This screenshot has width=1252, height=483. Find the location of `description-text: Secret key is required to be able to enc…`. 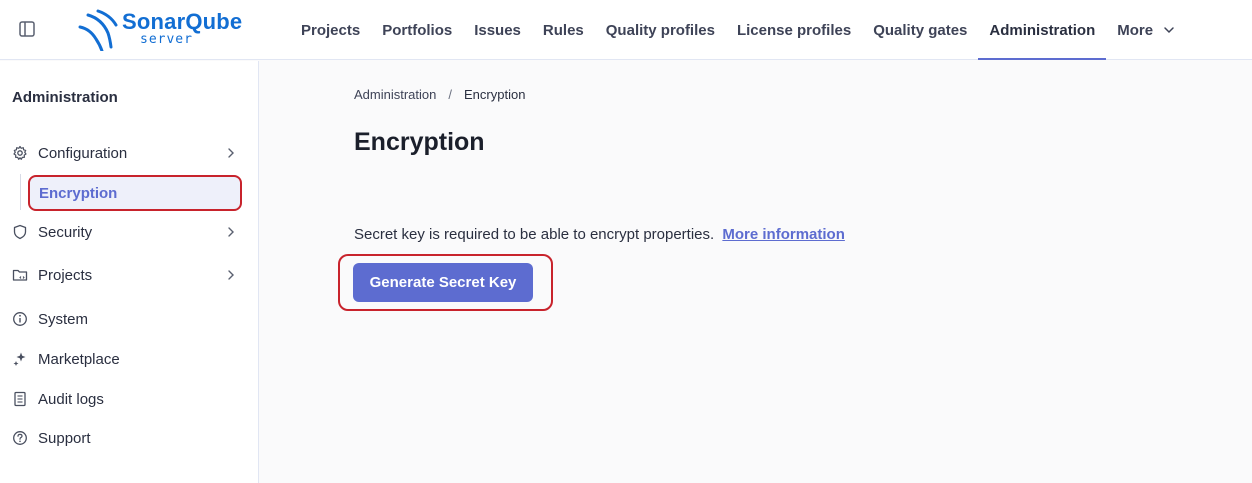

description-text: Secret key is required to be able to enc… is located at coordinates (534, 234).